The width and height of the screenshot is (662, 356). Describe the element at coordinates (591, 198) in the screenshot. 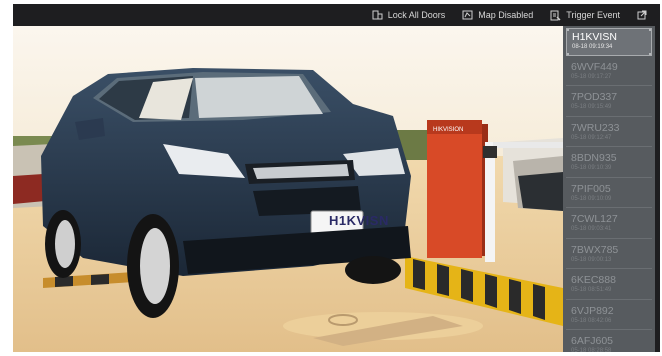

I see `plate-timestamp: 05-18 09:10:09` at that location.